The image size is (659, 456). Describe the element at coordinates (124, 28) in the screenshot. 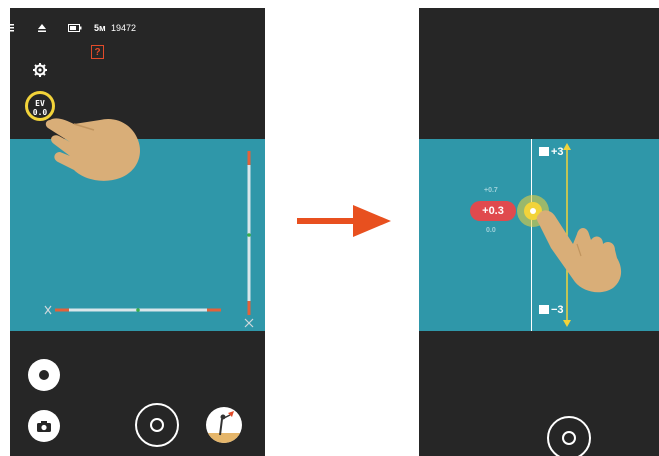

I see `shots-remaining: 19472` at that location.